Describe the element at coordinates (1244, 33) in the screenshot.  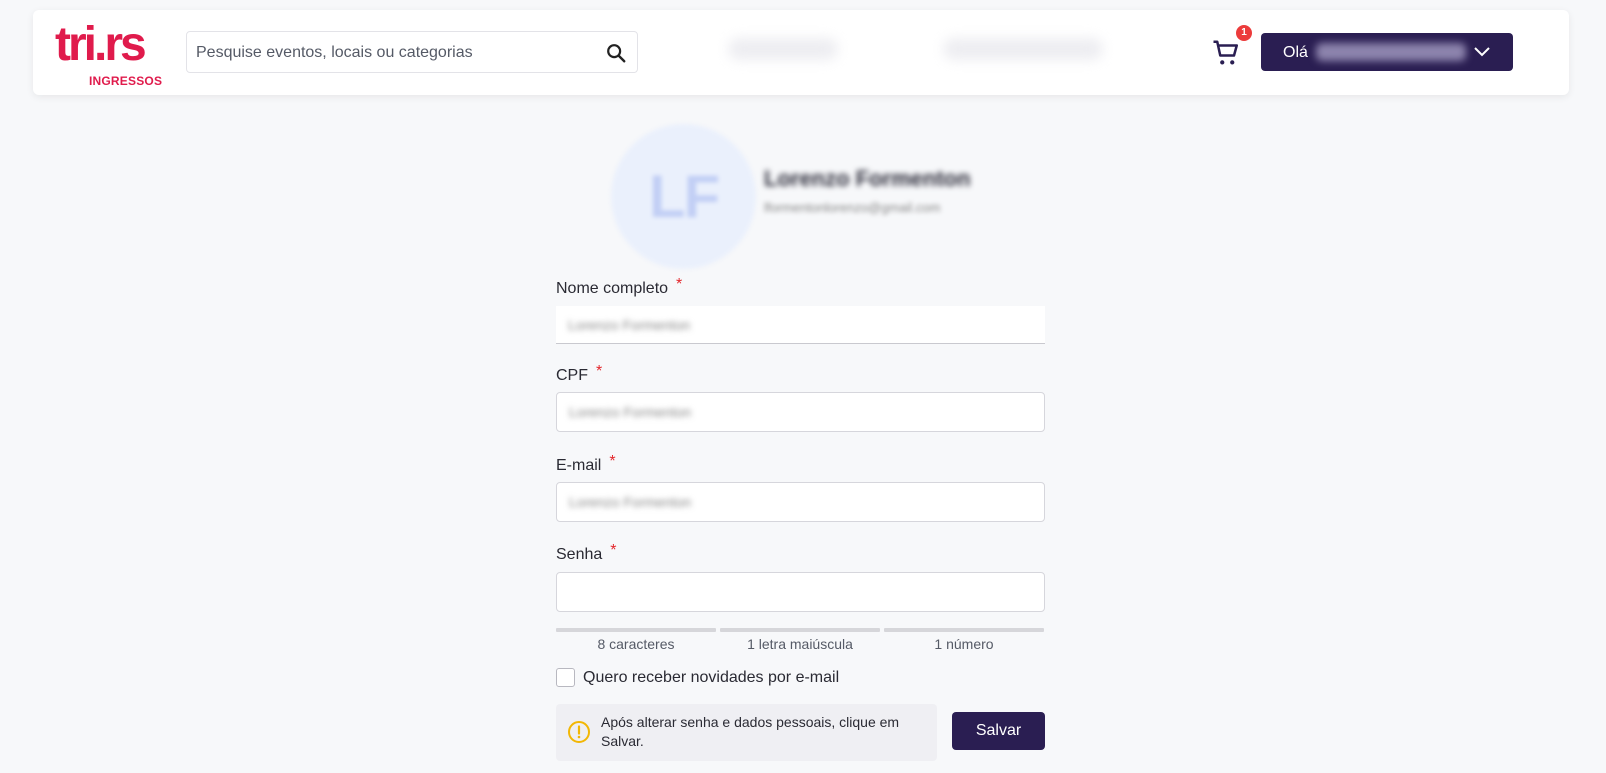
I see `cart-count-badge: 1` at that location.